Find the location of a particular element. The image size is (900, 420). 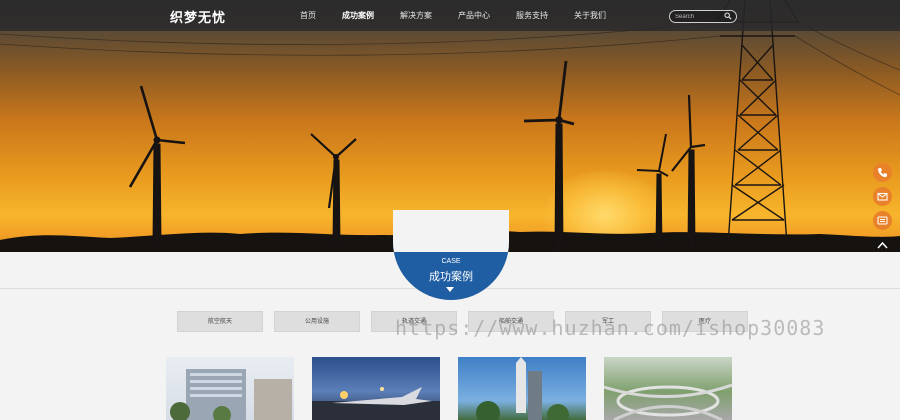

transmission-tower is located at coordinates (757, 123).